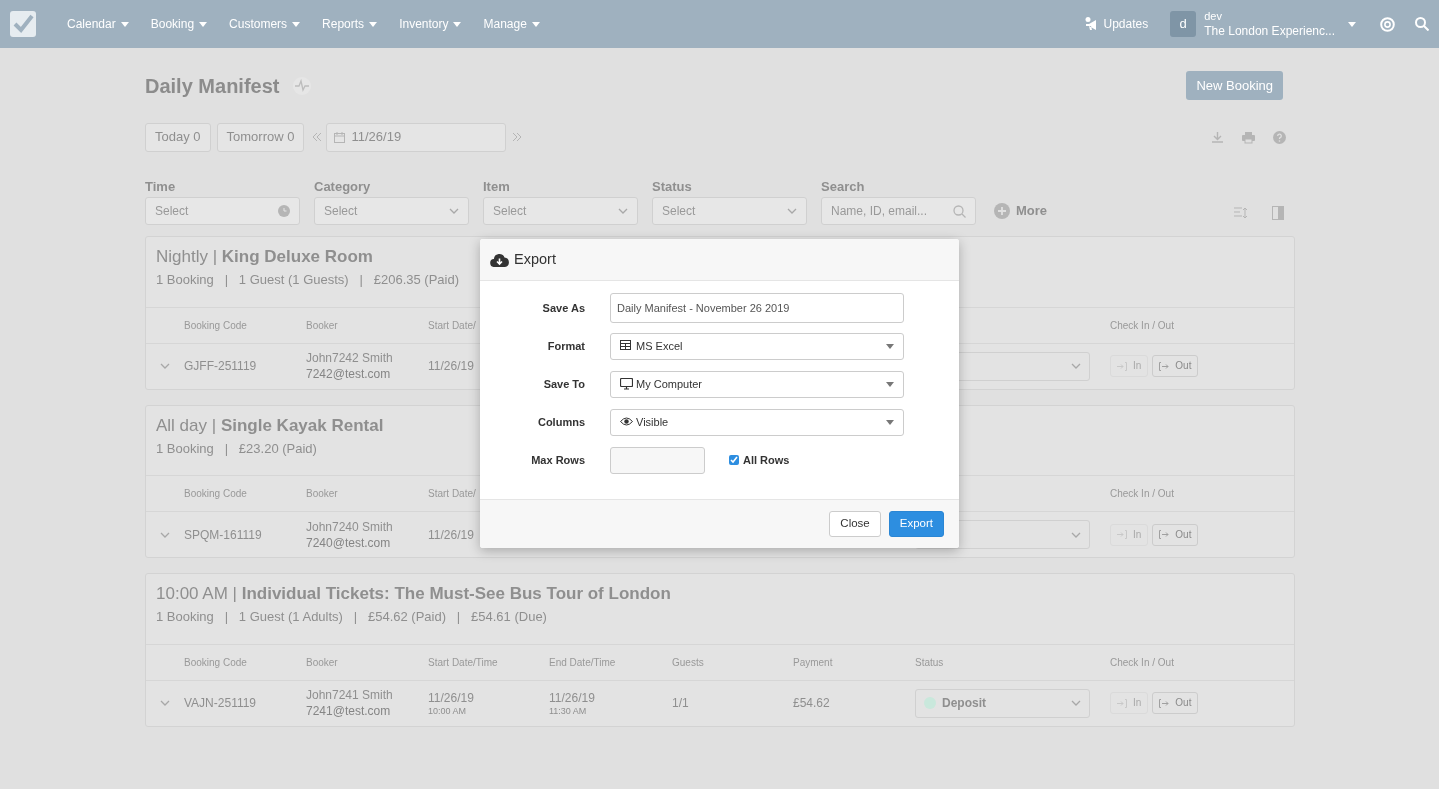  I want to click on field-label: Max Rows, so click(557, 460).